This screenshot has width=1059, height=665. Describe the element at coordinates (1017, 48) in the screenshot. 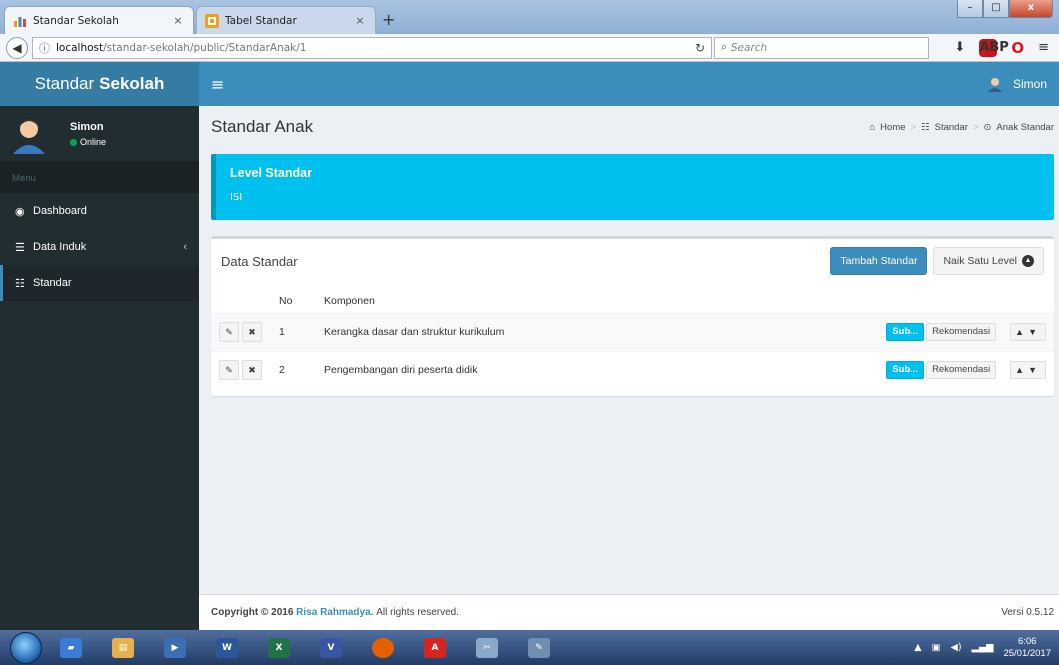

I see `opera-icon: O` at that location.